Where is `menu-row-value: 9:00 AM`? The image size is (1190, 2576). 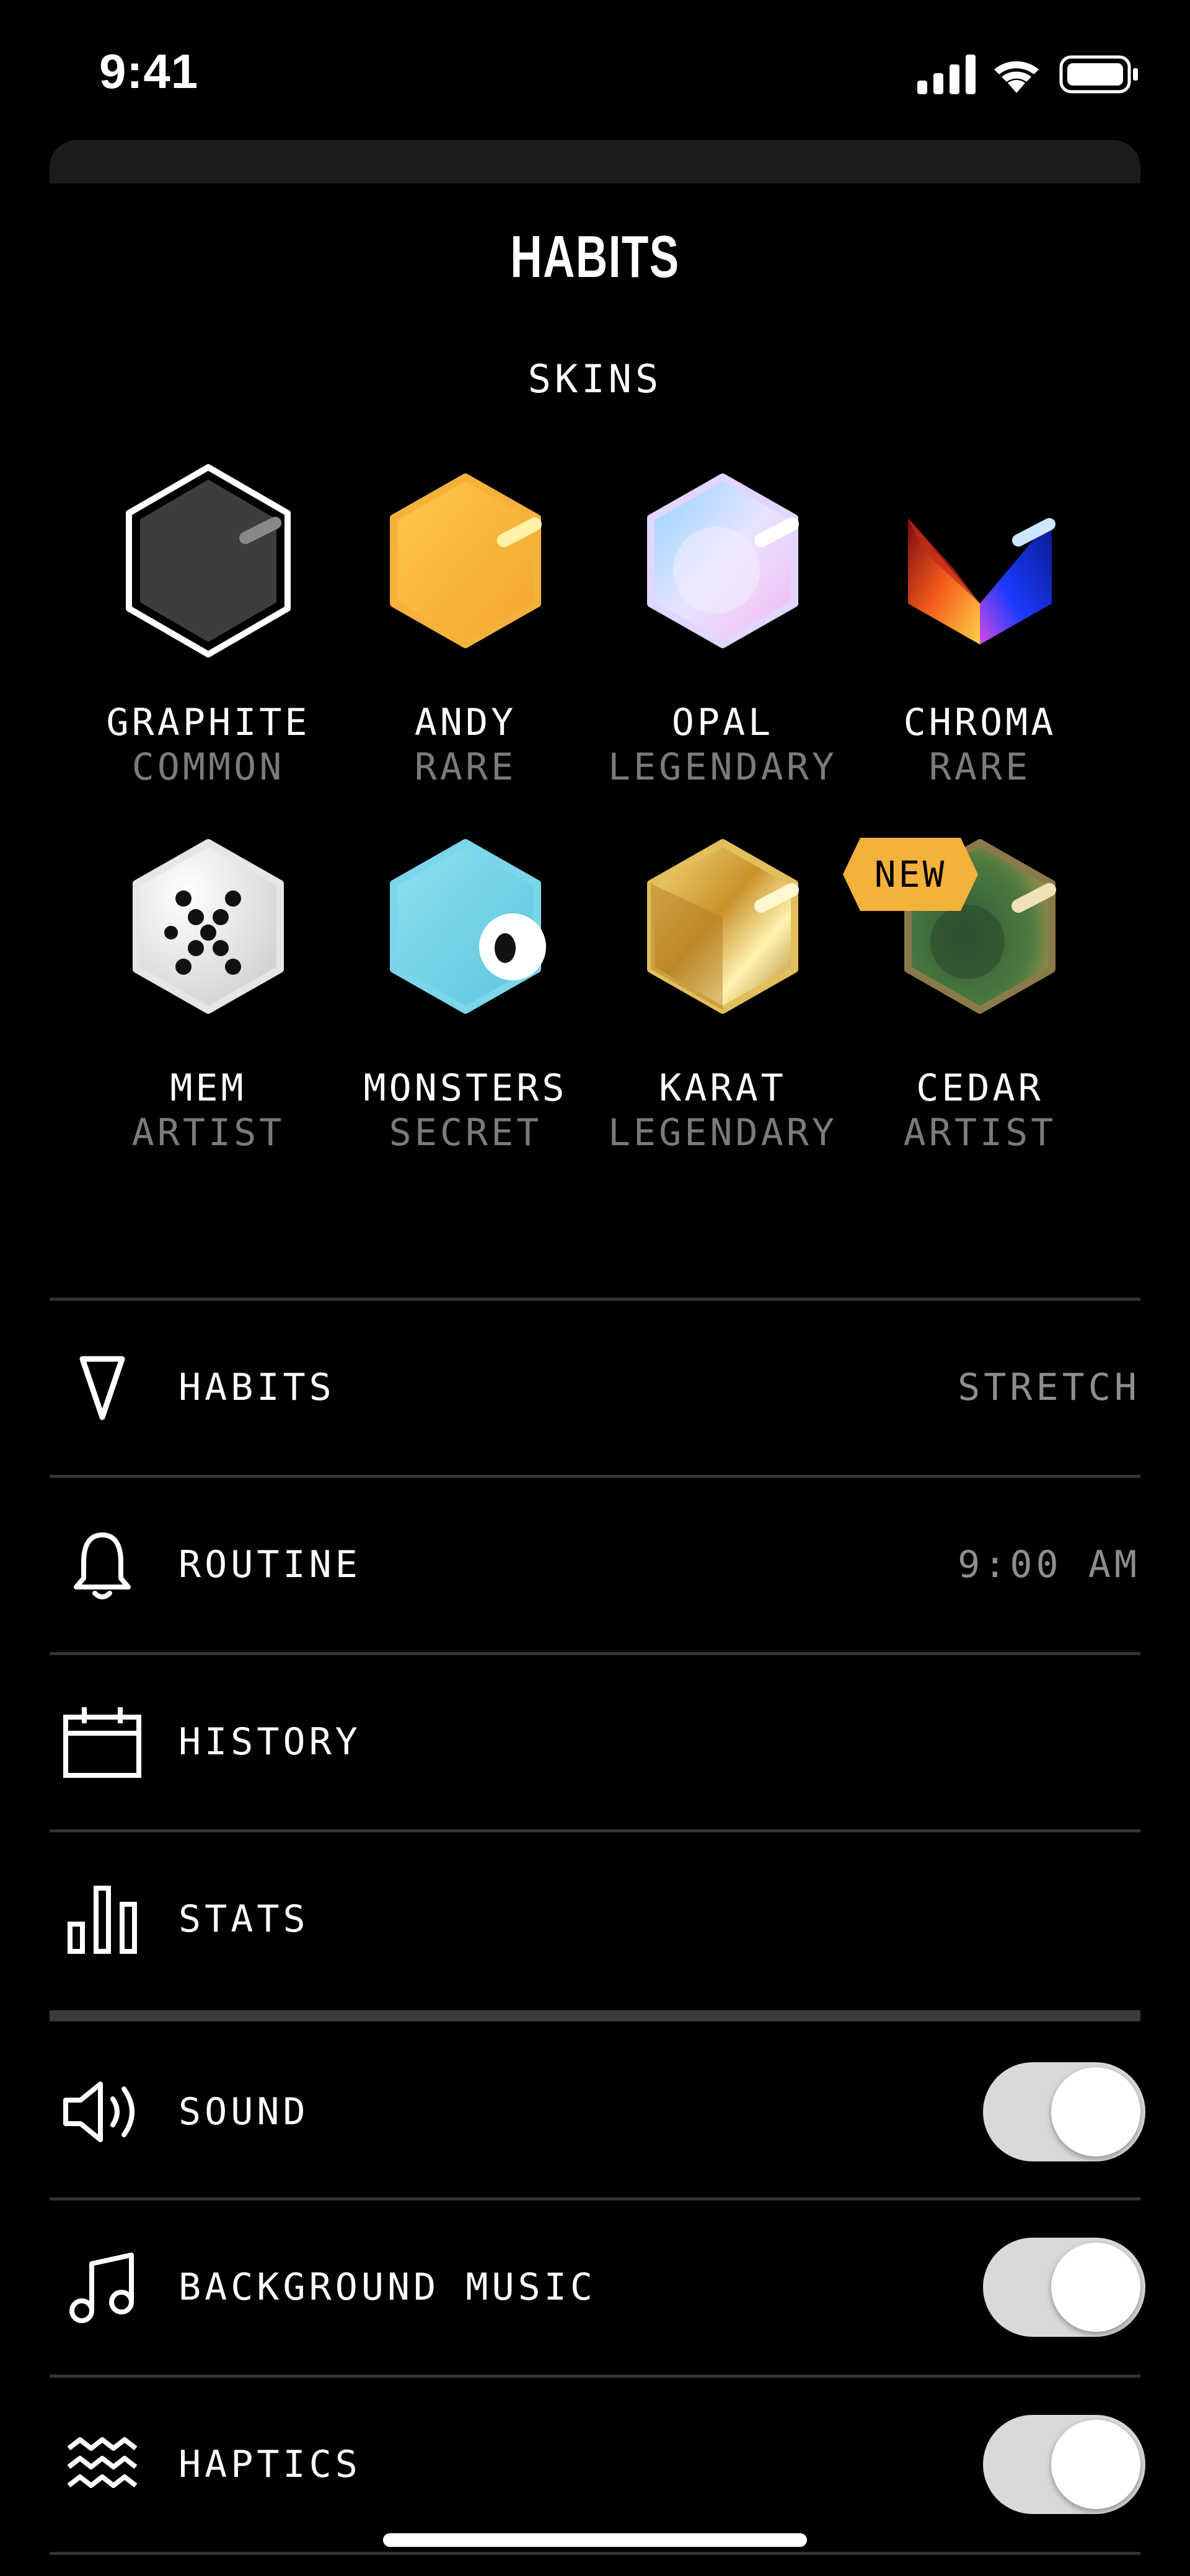
menu-row-value: 9:00 AM is located at coordinates (1049, 1564).